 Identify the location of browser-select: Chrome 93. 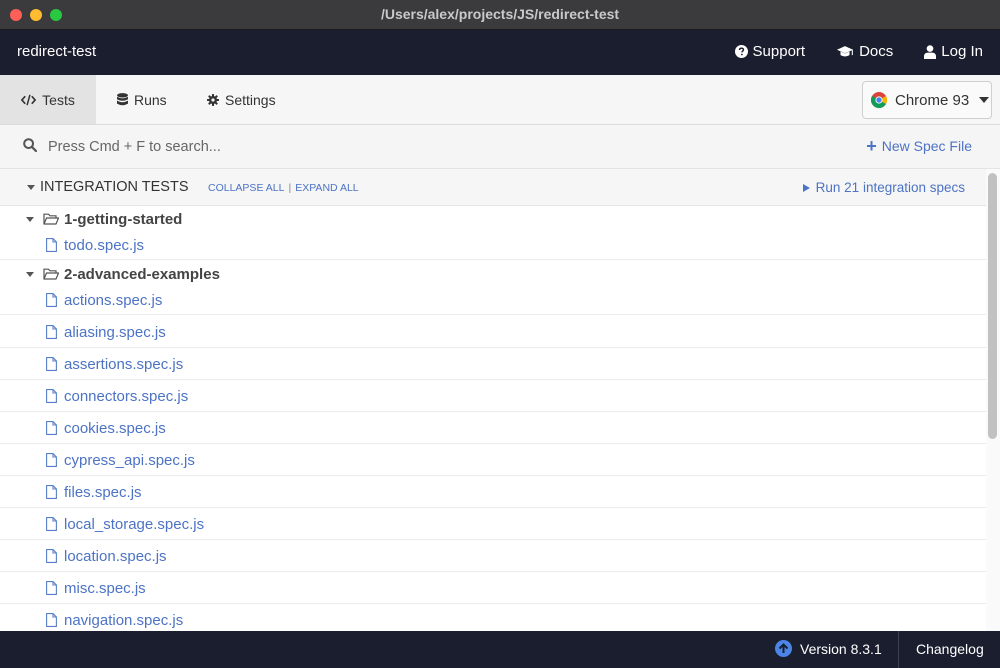
(927, 100).